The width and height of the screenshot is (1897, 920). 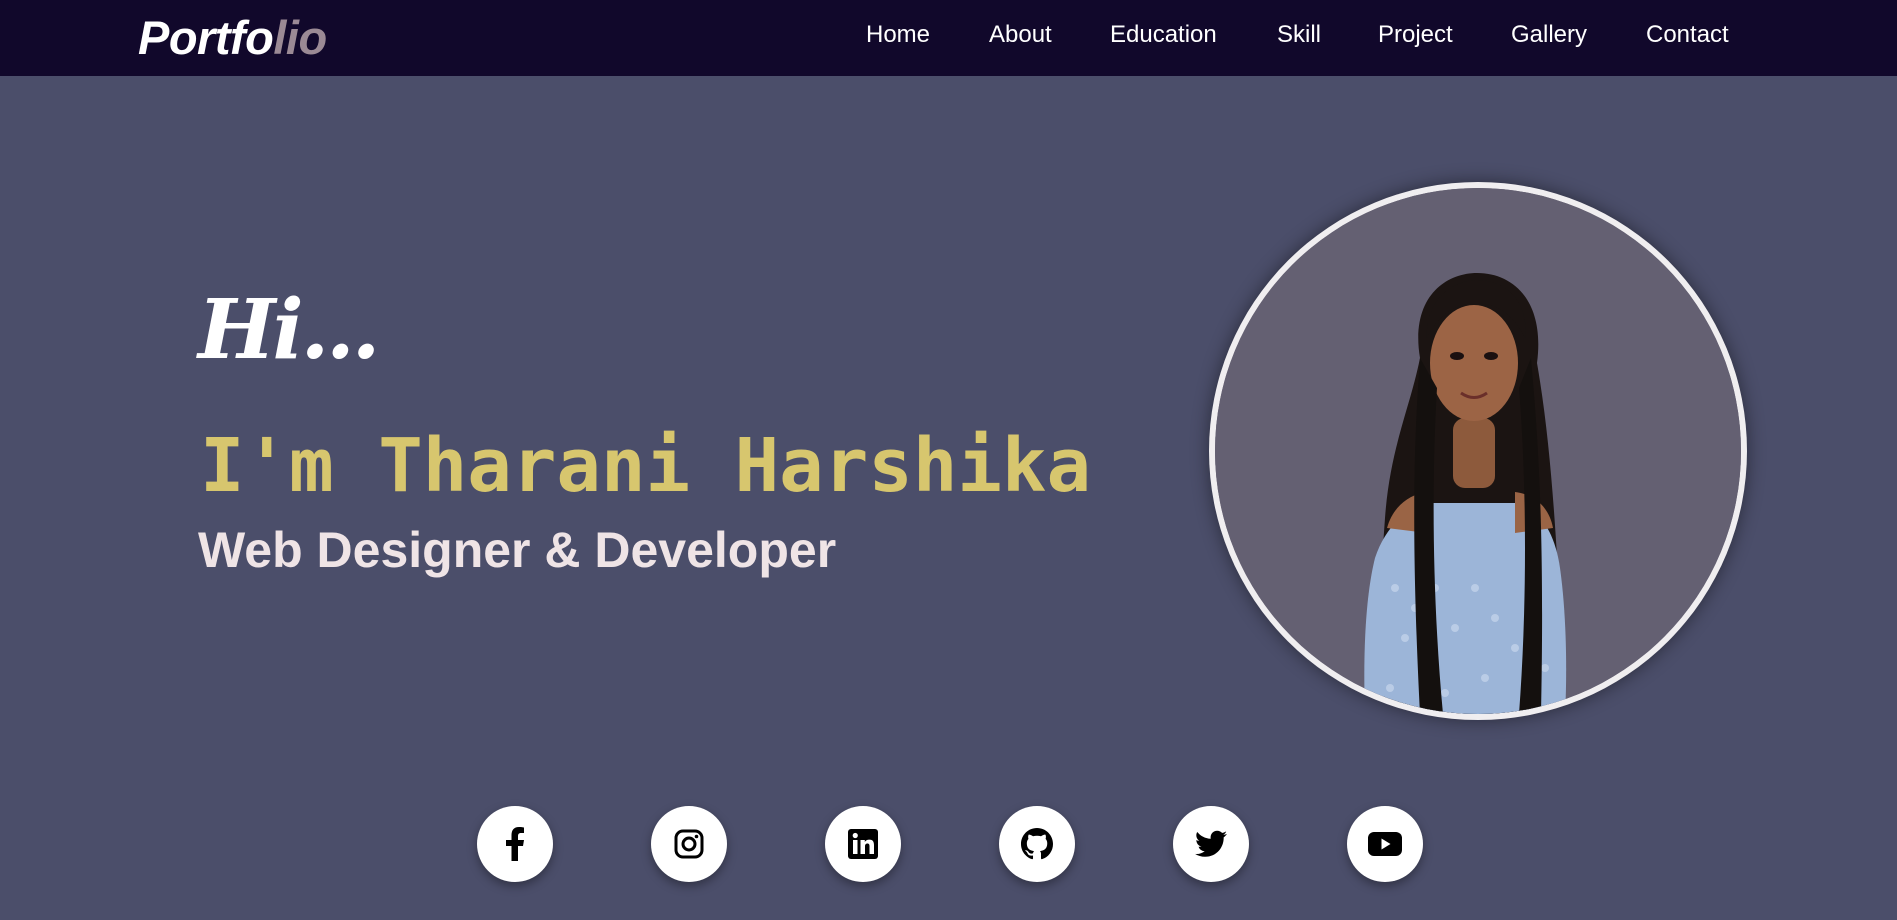 I want to click on facebook-button, so click(x=515, y=844).